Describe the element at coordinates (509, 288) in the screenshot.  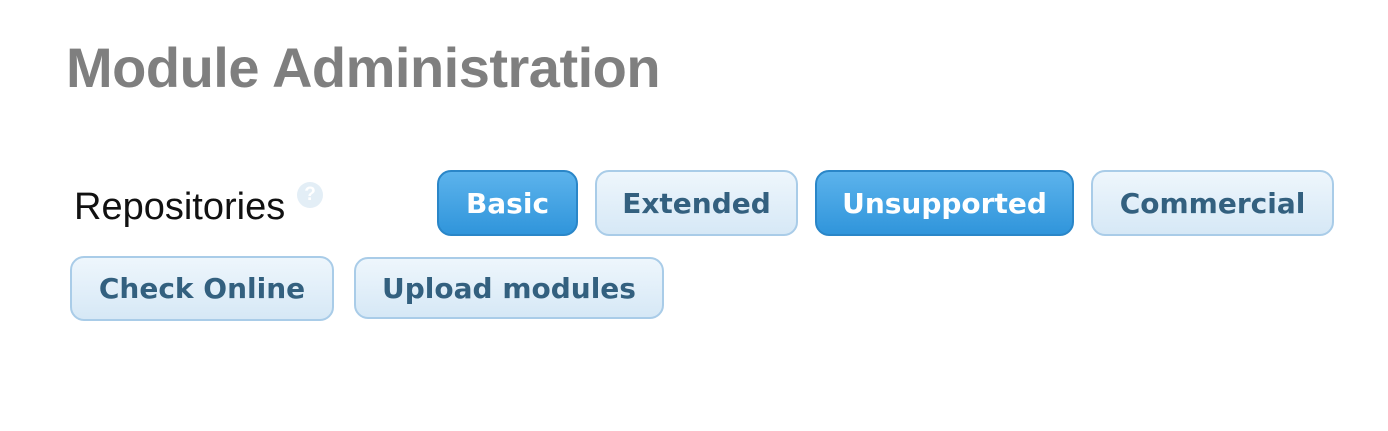
I see `upload-modules-button: Upload modules` at that location.